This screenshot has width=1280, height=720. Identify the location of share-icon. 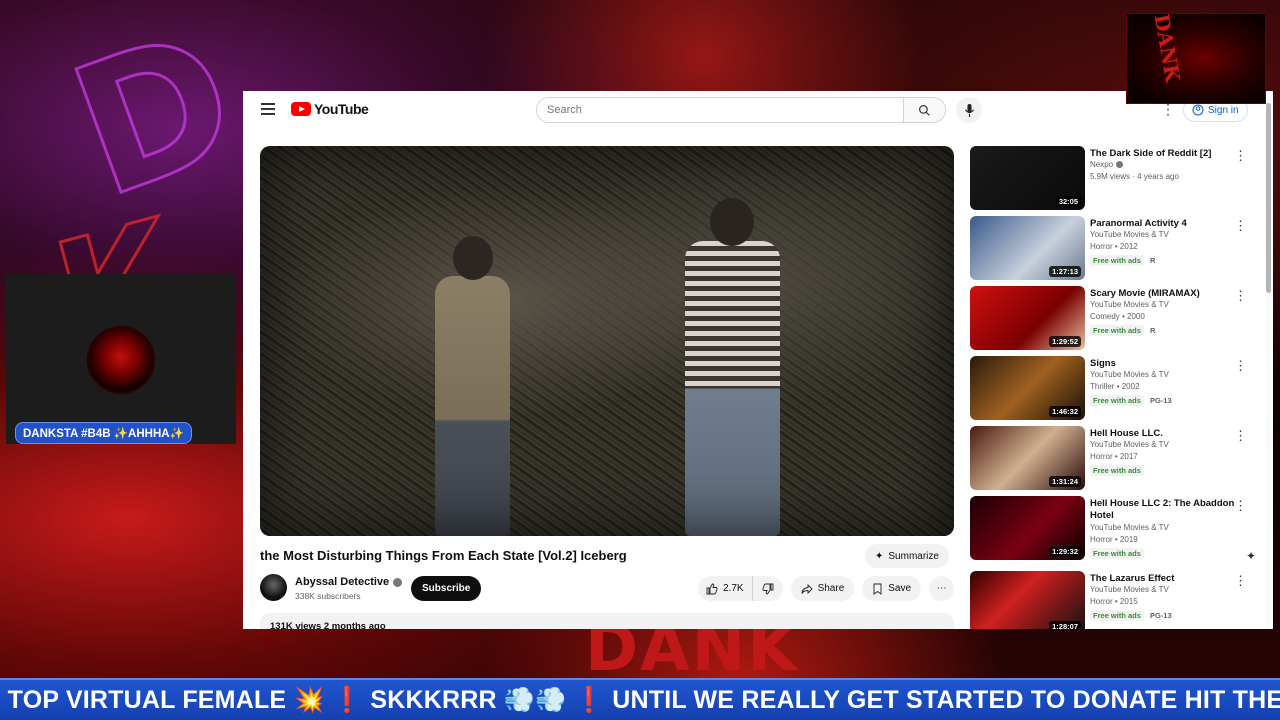
(807, 588).